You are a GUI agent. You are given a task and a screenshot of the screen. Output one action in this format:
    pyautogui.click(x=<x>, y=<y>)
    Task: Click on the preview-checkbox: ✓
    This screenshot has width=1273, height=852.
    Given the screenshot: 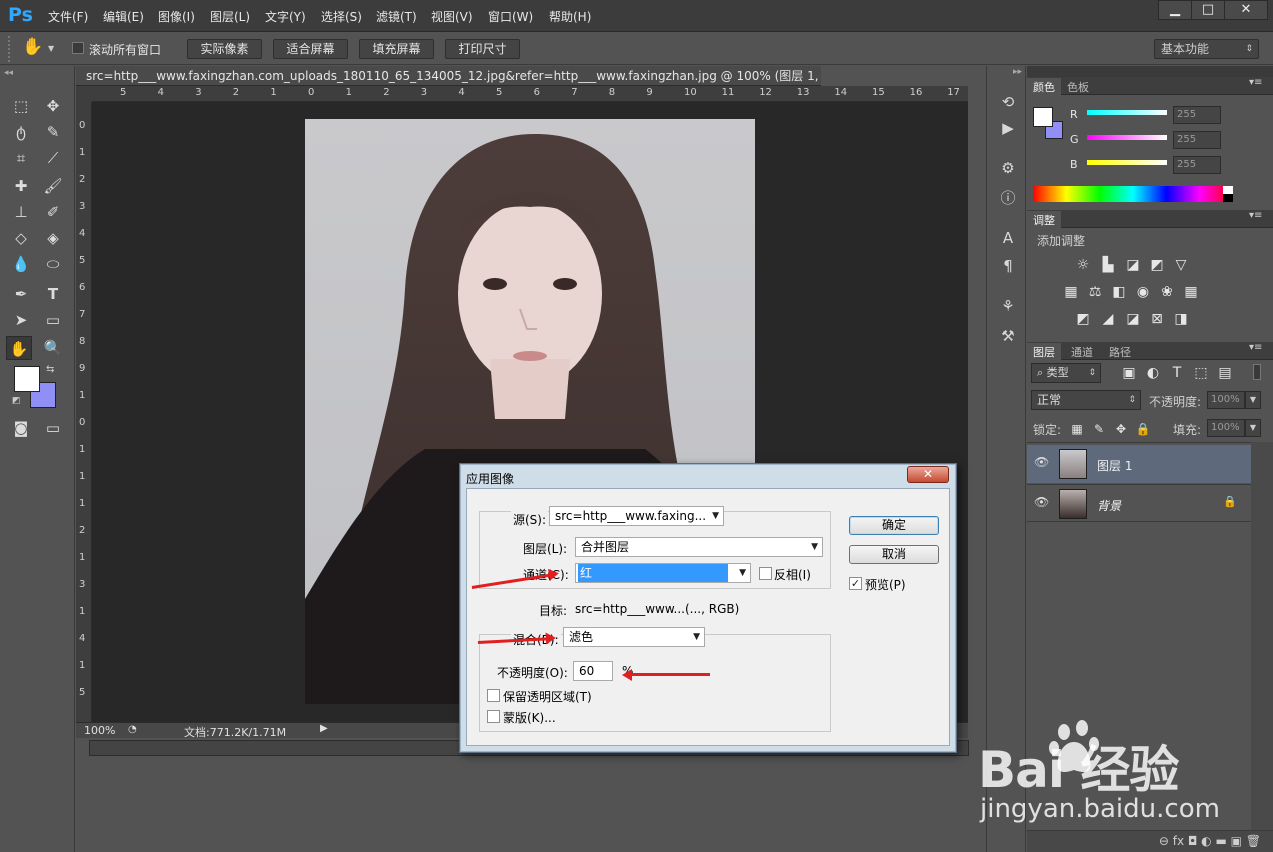 What is the action you would take?
    pyautogui.click(x=855, y=583)
    